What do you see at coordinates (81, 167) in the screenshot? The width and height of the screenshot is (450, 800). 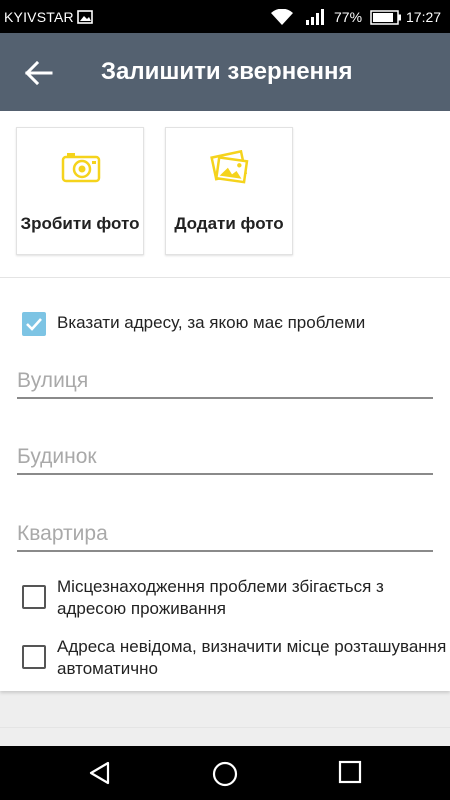 I see `camera-icon` at bounding box center [81, 167].